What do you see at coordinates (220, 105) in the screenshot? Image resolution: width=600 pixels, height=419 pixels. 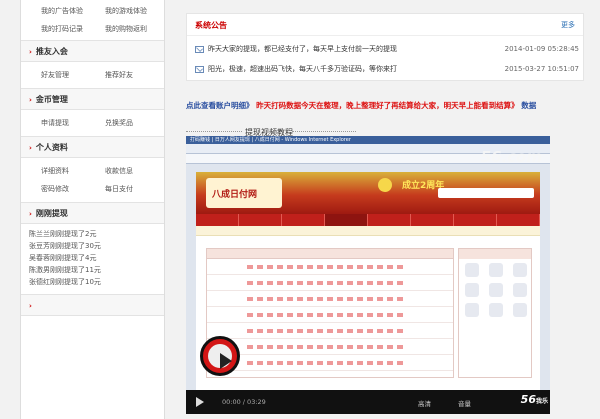 I see `account-detail-link: 点此查看账户明细》` at bounding box center [220, 105].